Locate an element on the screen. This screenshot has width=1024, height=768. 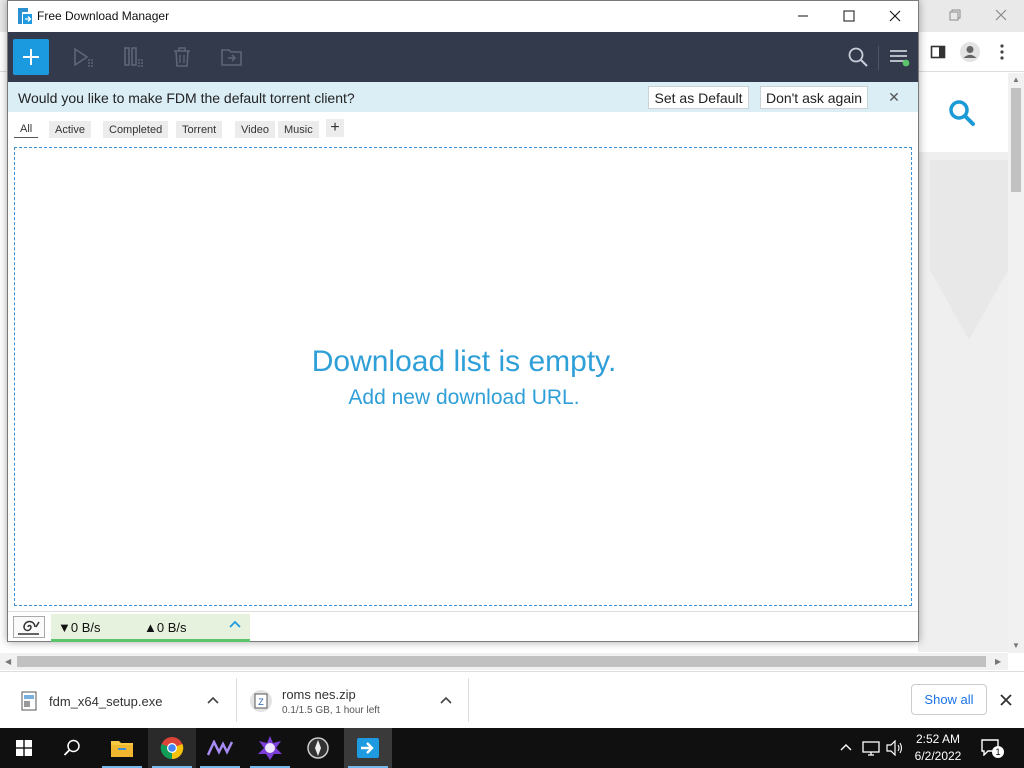
tab-video: Video is located at coordinates (255, 129).